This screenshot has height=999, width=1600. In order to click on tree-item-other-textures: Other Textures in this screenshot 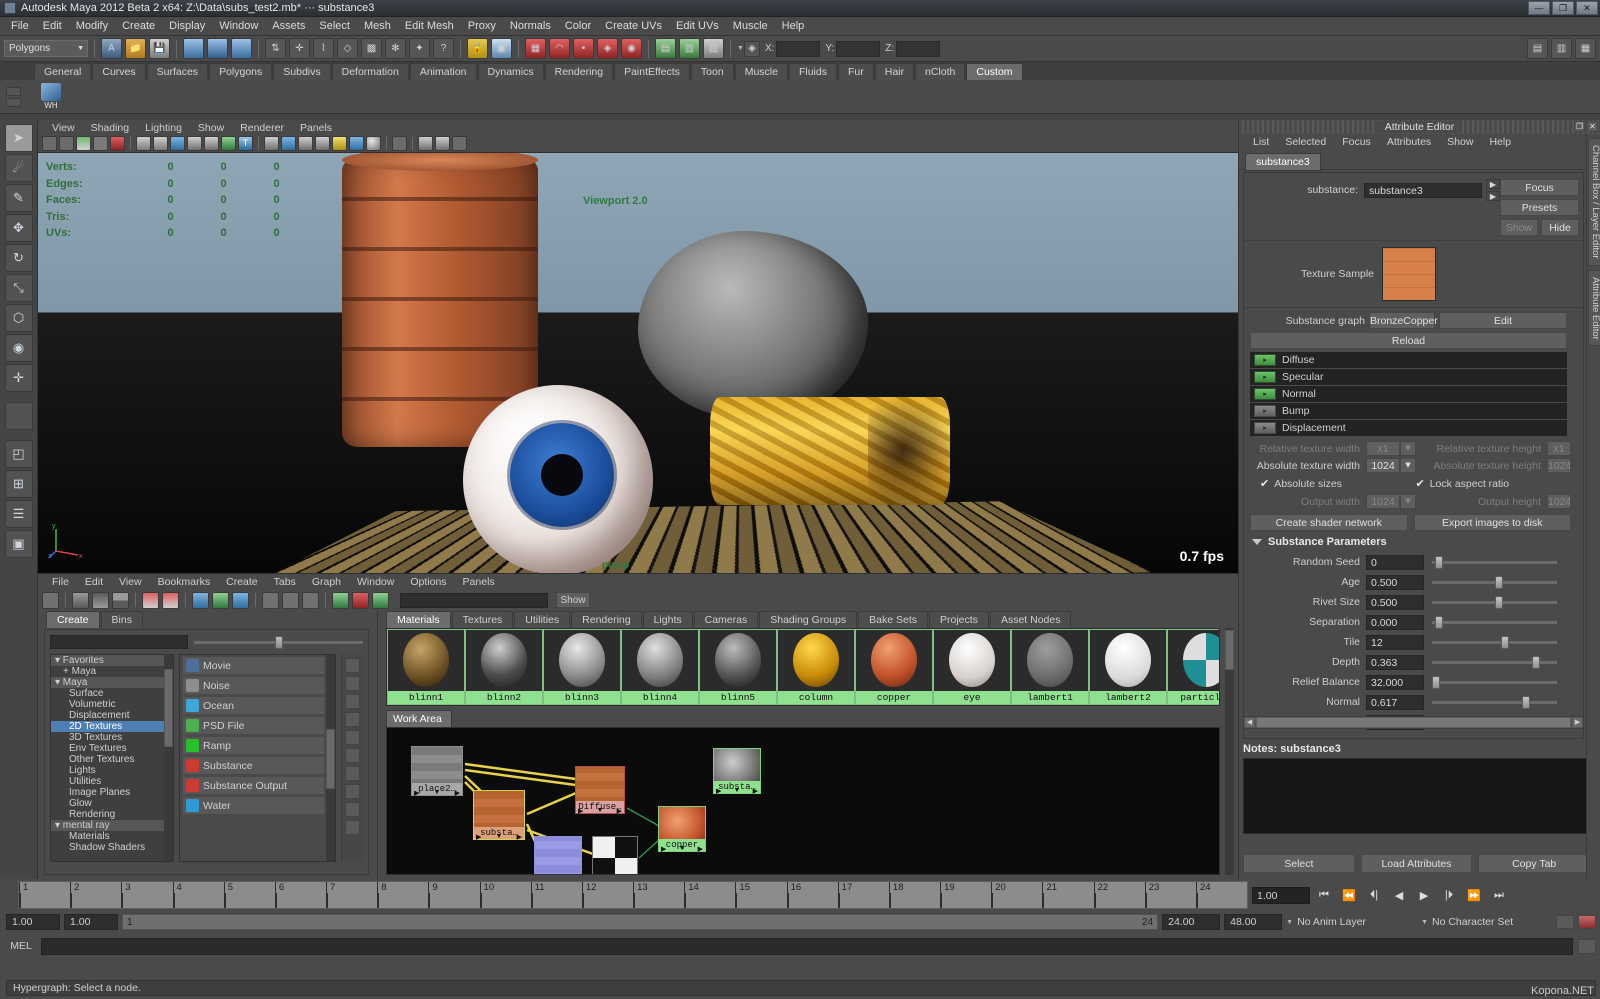, I will do `click(112, 759)`.